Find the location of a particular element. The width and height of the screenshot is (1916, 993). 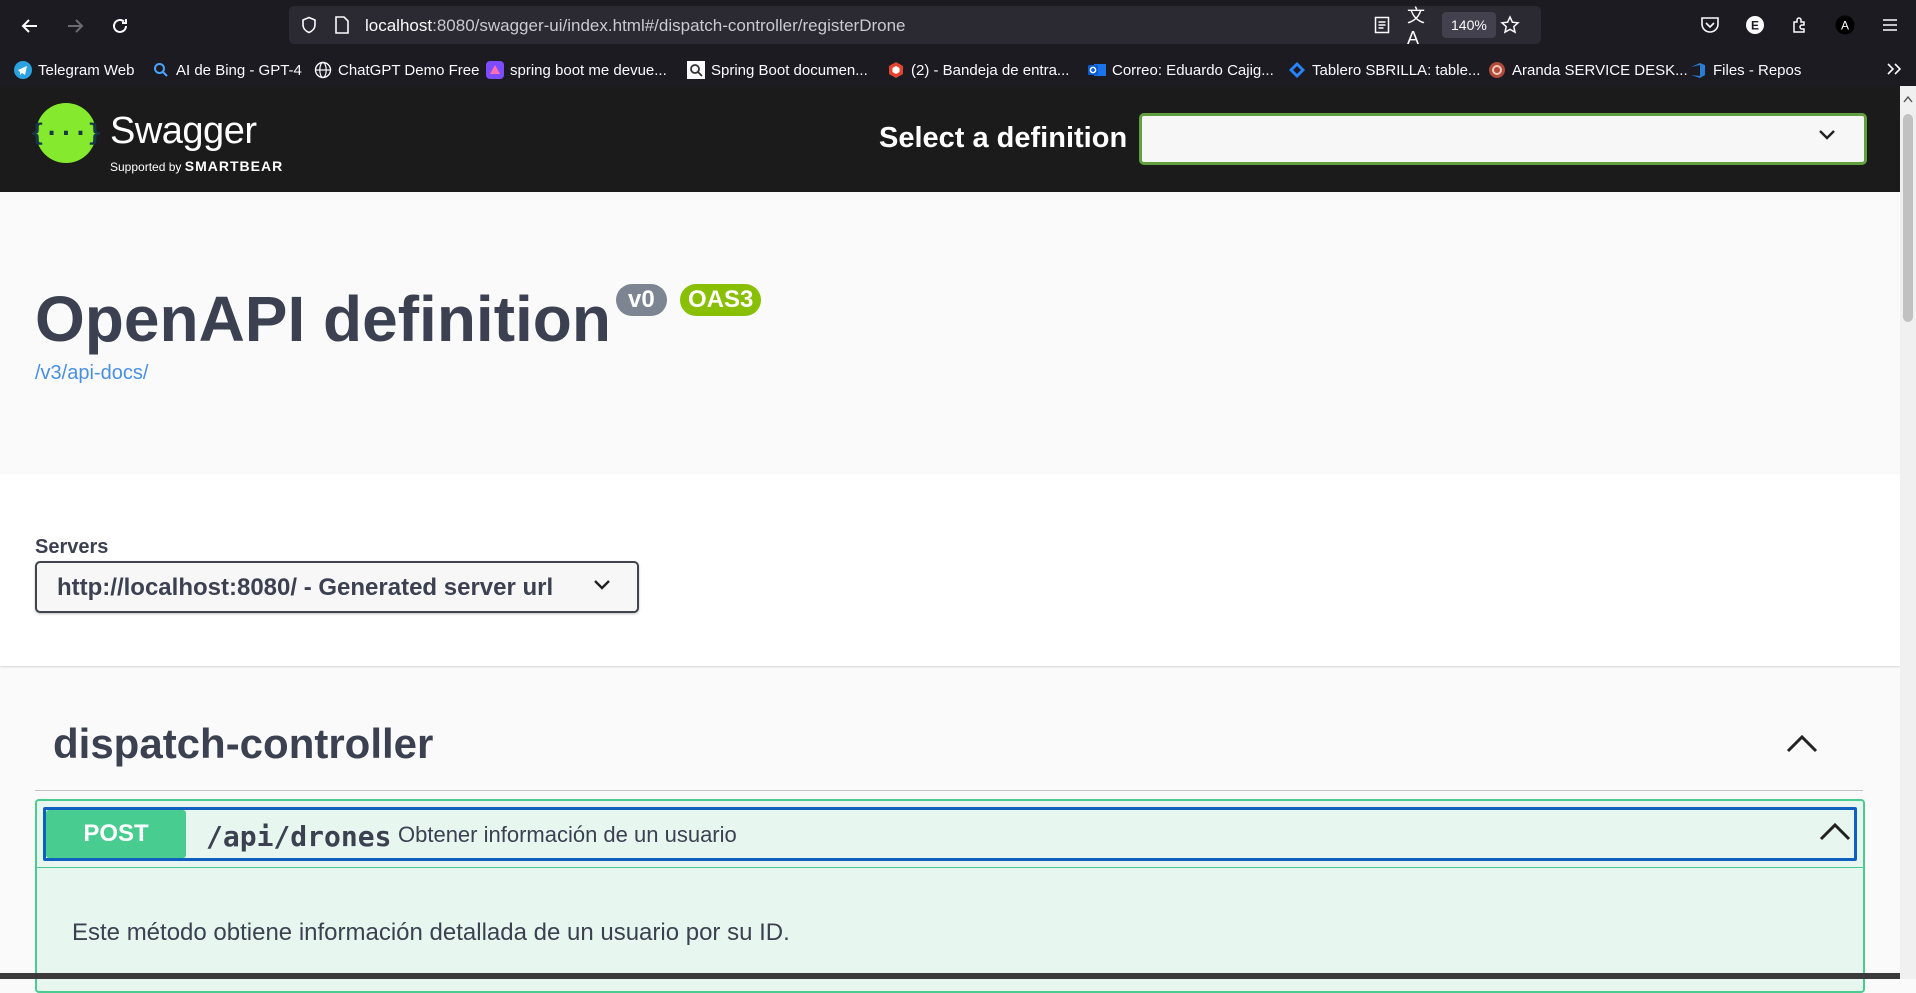

forward-arrow-icon is located at coordinates (76, 26).